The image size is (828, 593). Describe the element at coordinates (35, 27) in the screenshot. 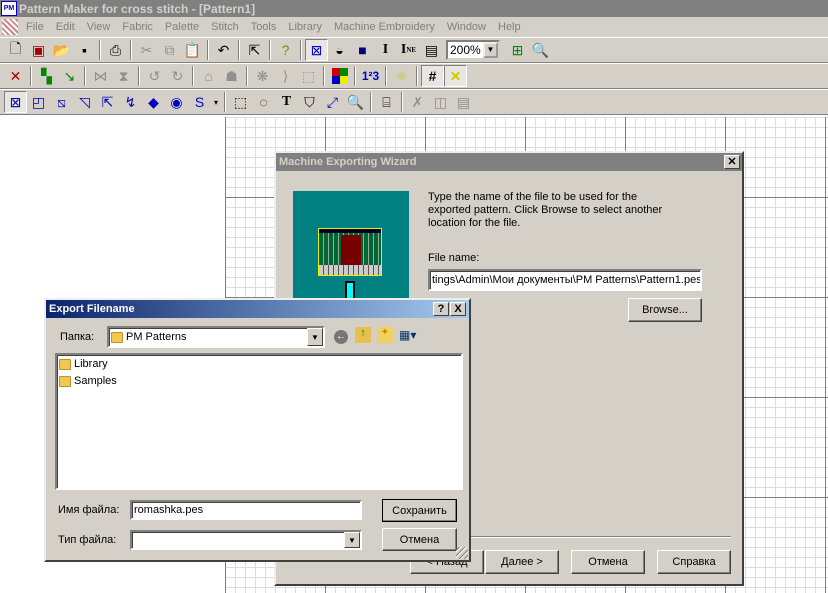

I see `menu-file: File` at that location.